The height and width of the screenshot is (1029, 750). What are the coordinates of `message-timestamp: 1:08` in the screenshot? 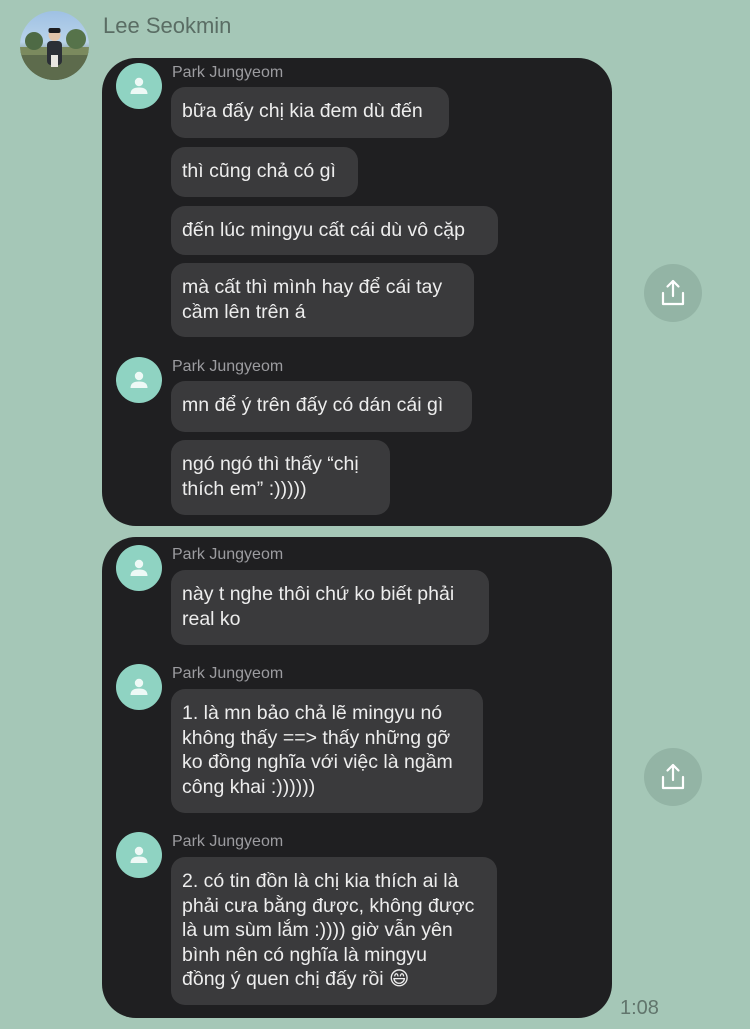 It's located at (639, 1008).